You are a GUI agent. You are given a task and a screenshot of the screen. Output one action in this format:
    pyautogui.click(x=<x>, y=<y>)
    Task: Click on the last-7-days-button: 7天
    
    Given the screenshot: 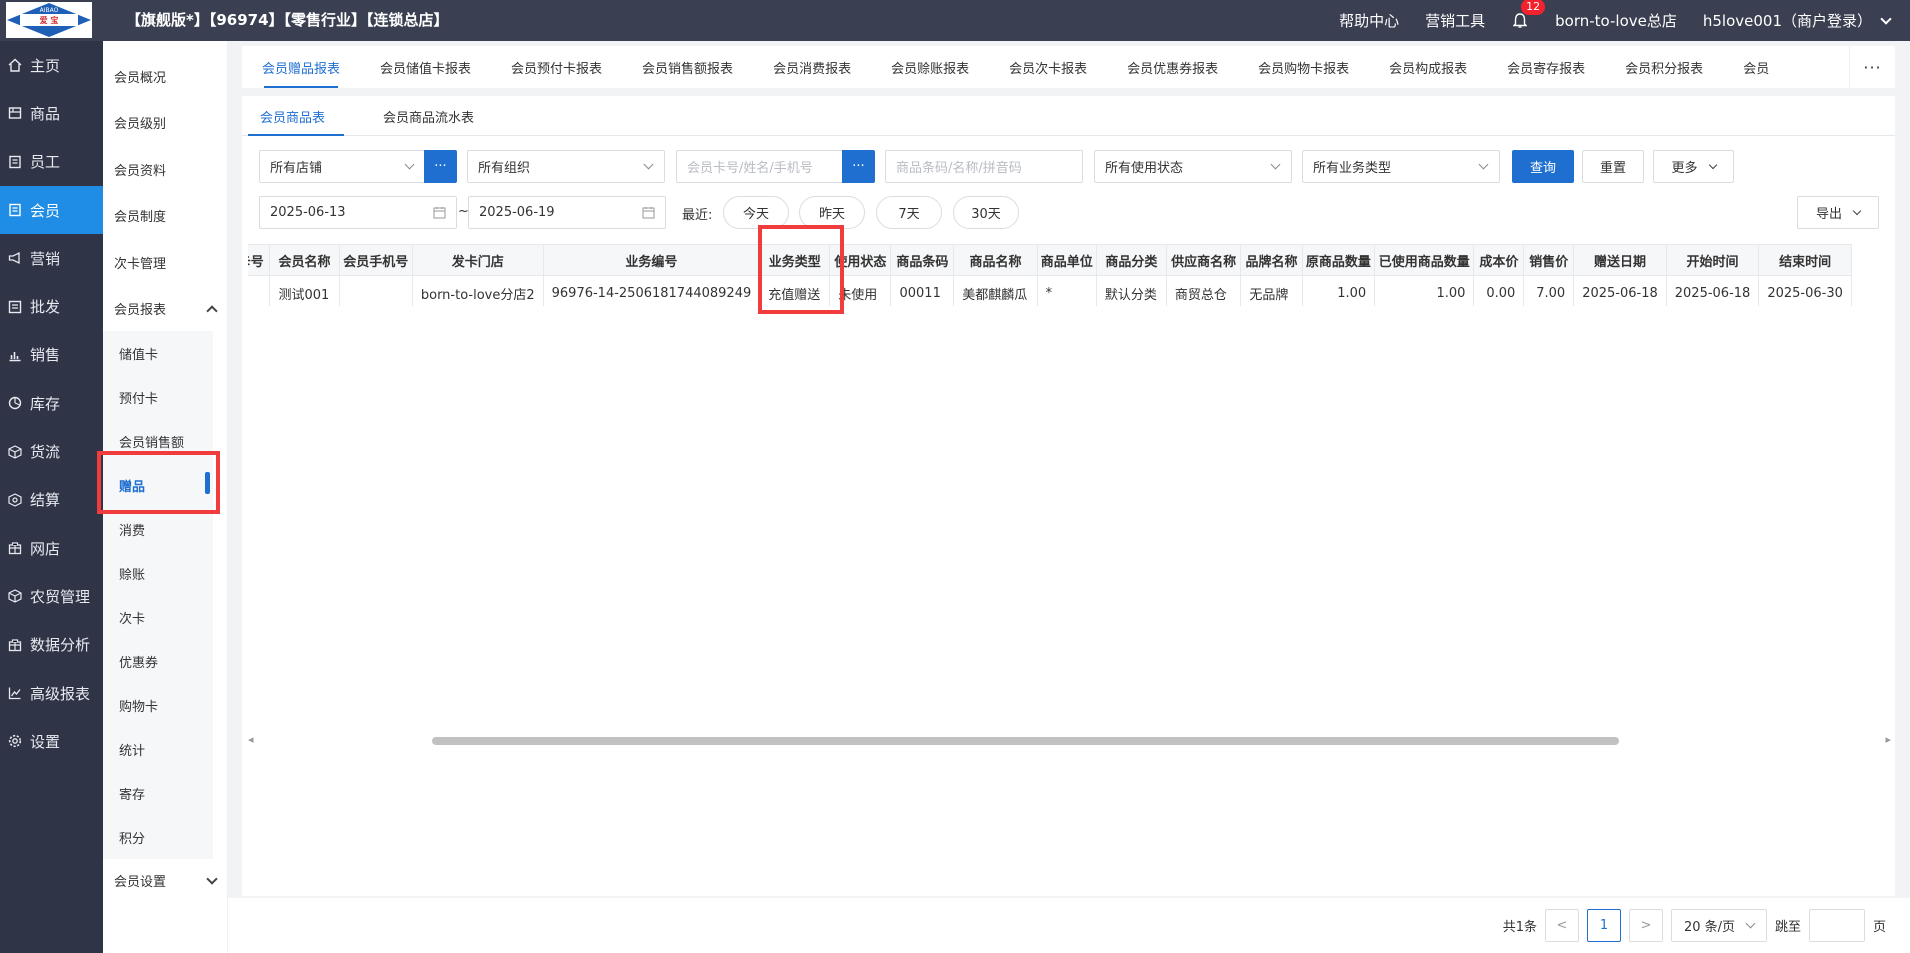 What is the action you would take?
    pyautogui.click(x=909, y=212)
    